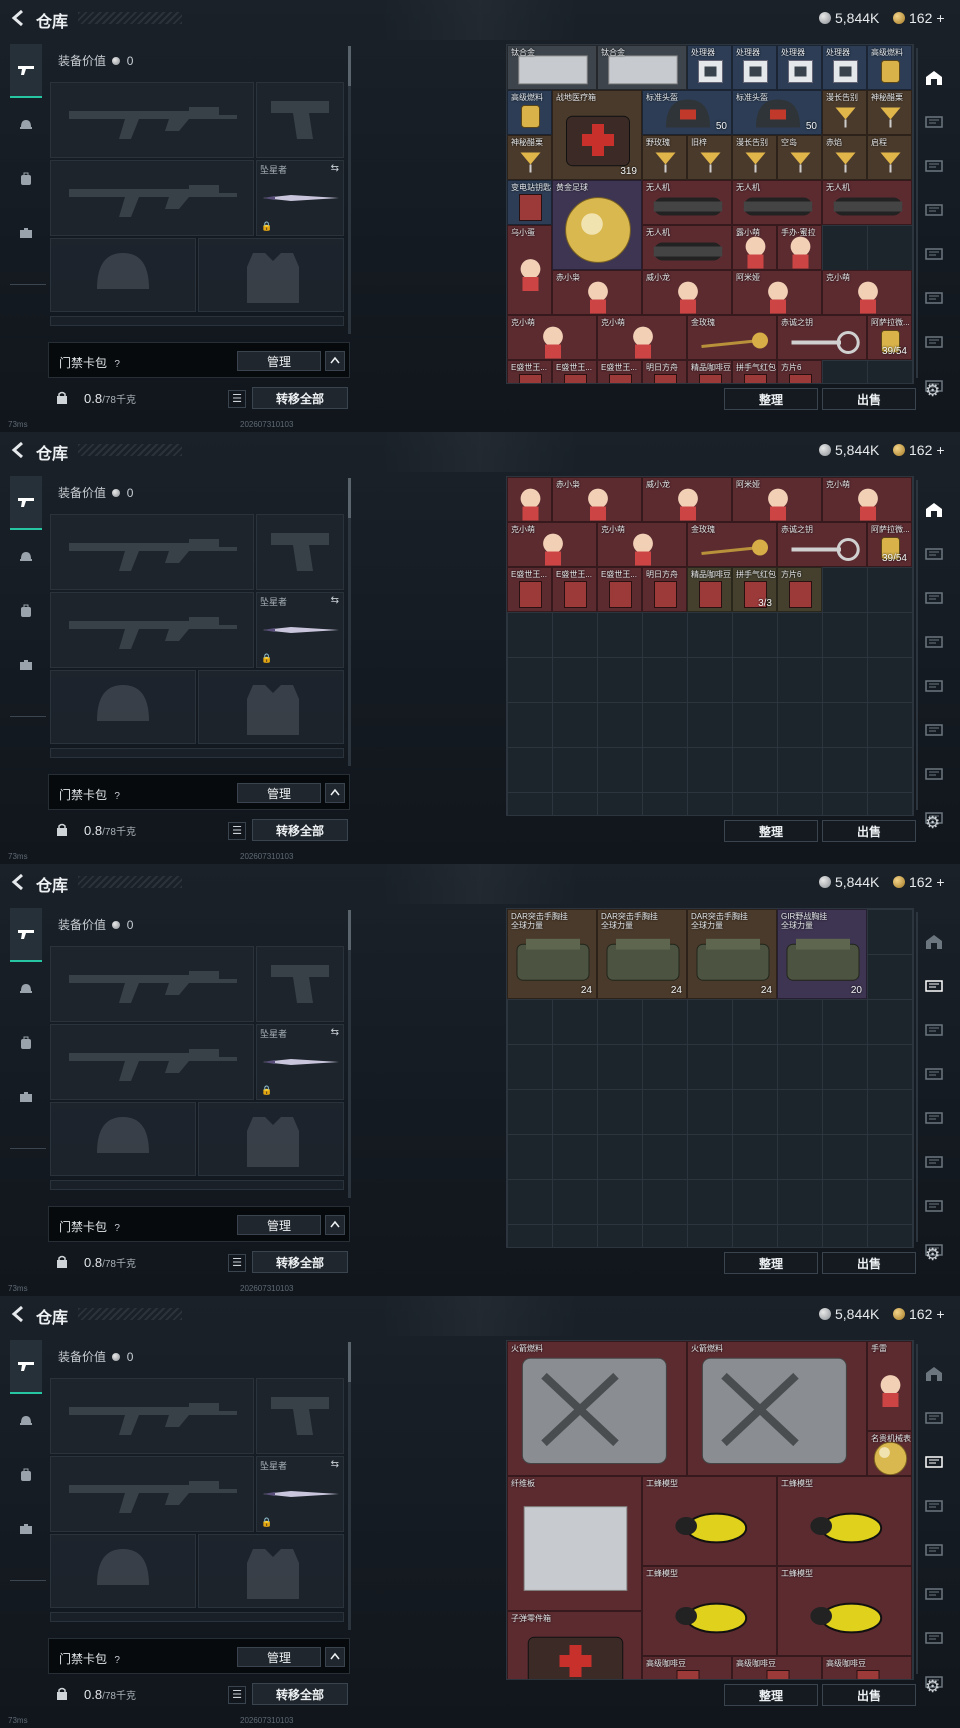 The image size is (960, 1728). I want to click on storage-item: GIR野战胸挂 全球力量 20, so click(822, 954).